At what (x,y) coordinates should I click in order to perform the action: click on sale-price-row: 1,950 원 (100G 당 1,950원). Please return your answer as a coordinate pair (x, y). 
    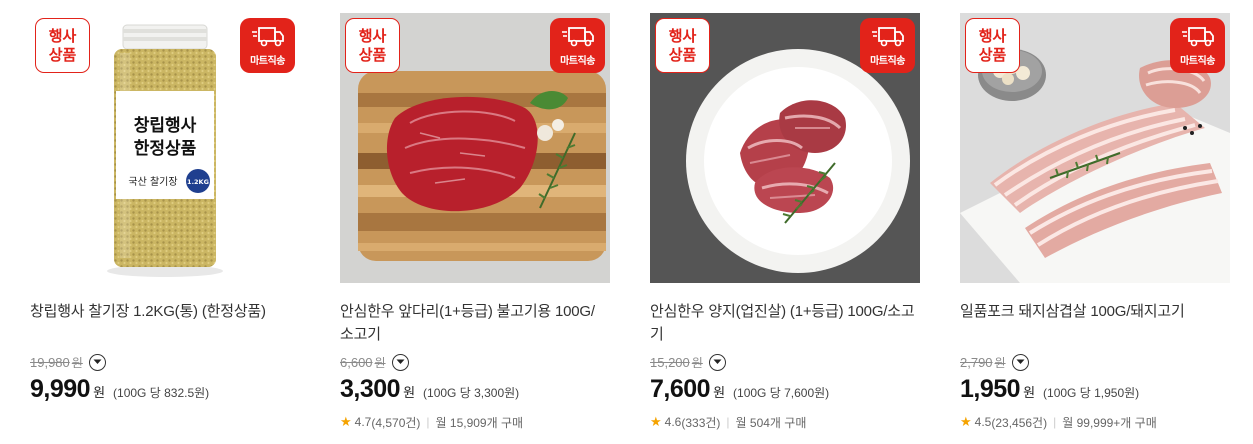
    Looking at the image, I should click on (1050, 389).